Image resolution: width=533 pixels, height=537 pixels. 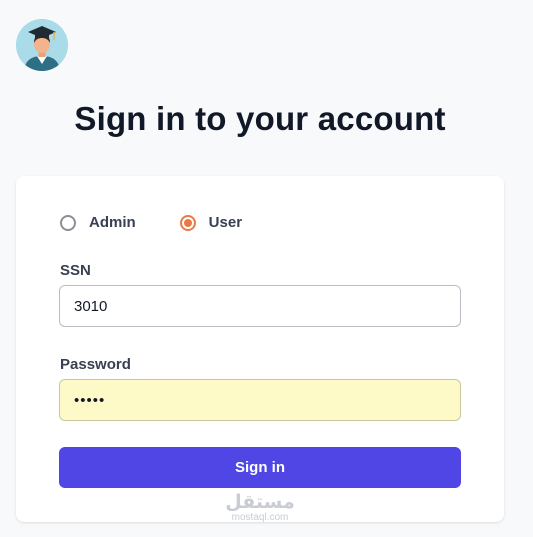 I want to click on role-option-user: User, so click(x=211, y=222).